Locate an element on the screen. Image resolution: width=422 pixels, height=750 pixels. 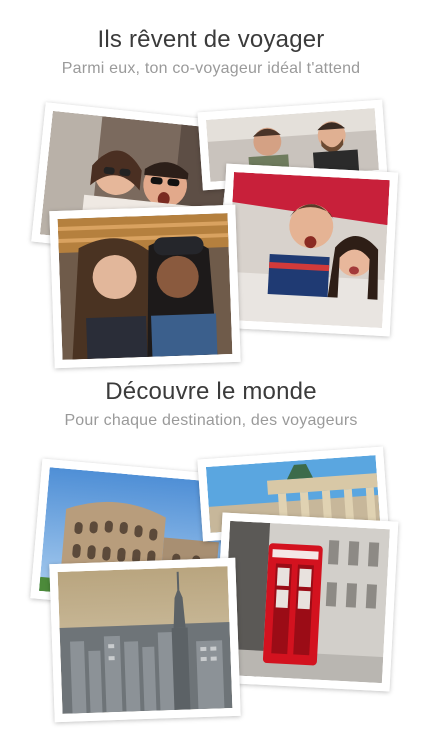
photo-red-phone-box is located at coordinates (306, 602).